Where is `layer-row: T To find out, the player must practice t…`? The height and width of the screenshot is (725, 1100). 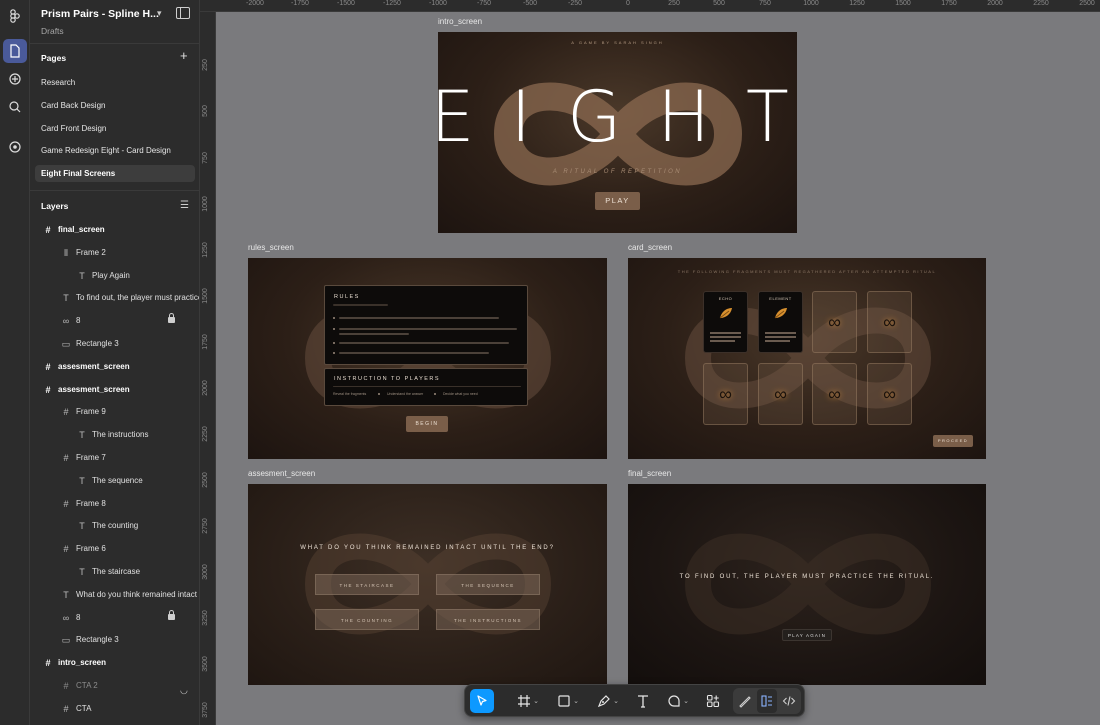
layer-row: T To find out, the player must practice t… is located at coordinates (114, 298).